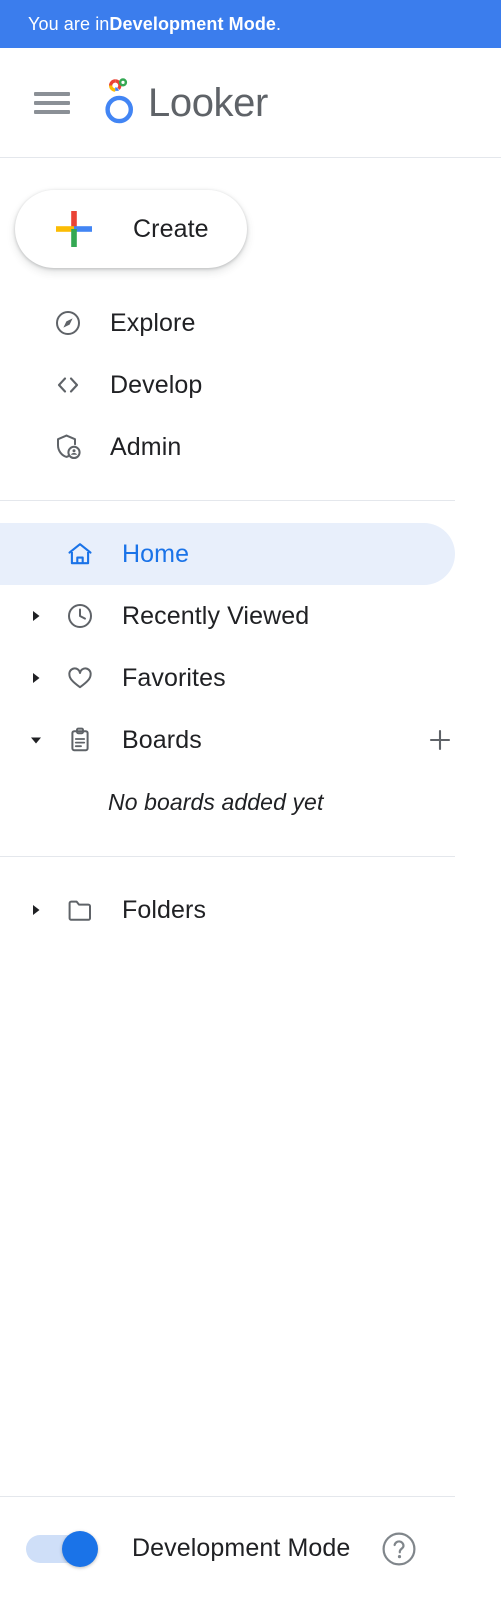 The width and height of the screenshot is (501, 1600). Describe the element at coordinates (153, 322) in the screenshot. I see `sidebar-item-label: Explore` at that location.